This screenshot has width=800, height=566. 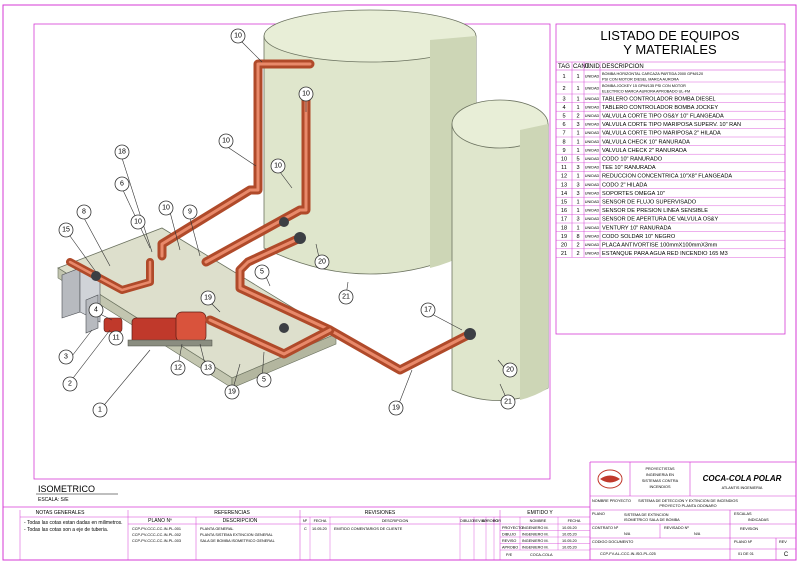 I want to click on bubble-19-c: 19, so click(x=396, y=408).